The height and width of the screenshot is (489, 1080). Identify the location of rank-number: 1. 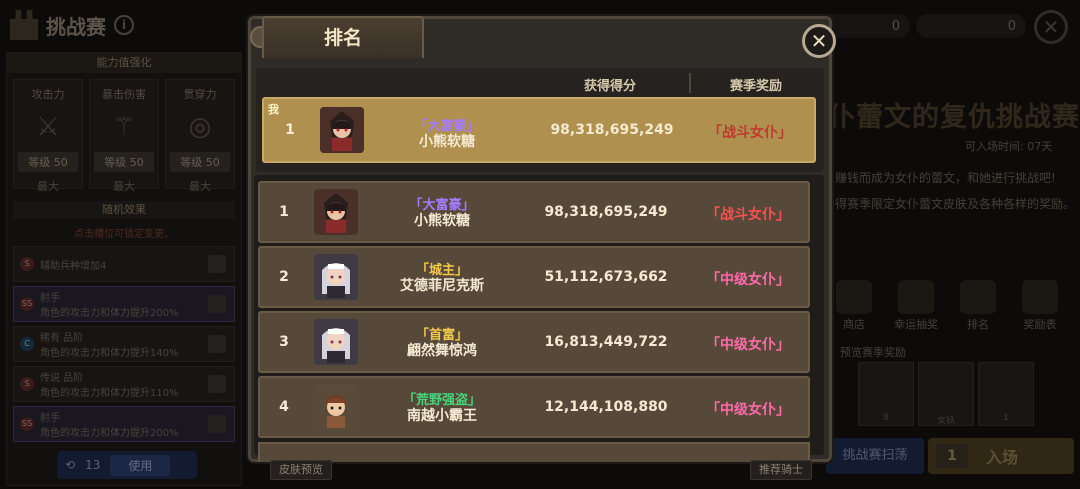
(284, 212).